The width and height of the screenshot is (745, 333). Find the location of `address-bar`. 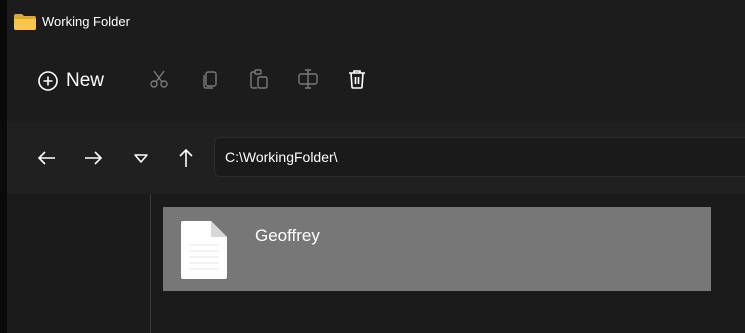

address-bar is located at coordinates (479, 157).